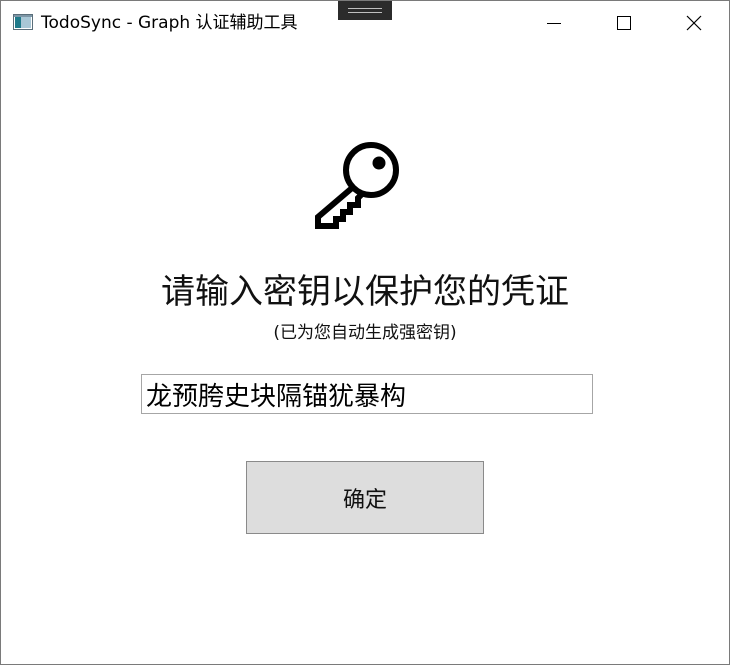 This screenshot has width=730, height=665. I want to click on prompt-subtitle: (已为您自动生成强密钥), so click(365, 333).